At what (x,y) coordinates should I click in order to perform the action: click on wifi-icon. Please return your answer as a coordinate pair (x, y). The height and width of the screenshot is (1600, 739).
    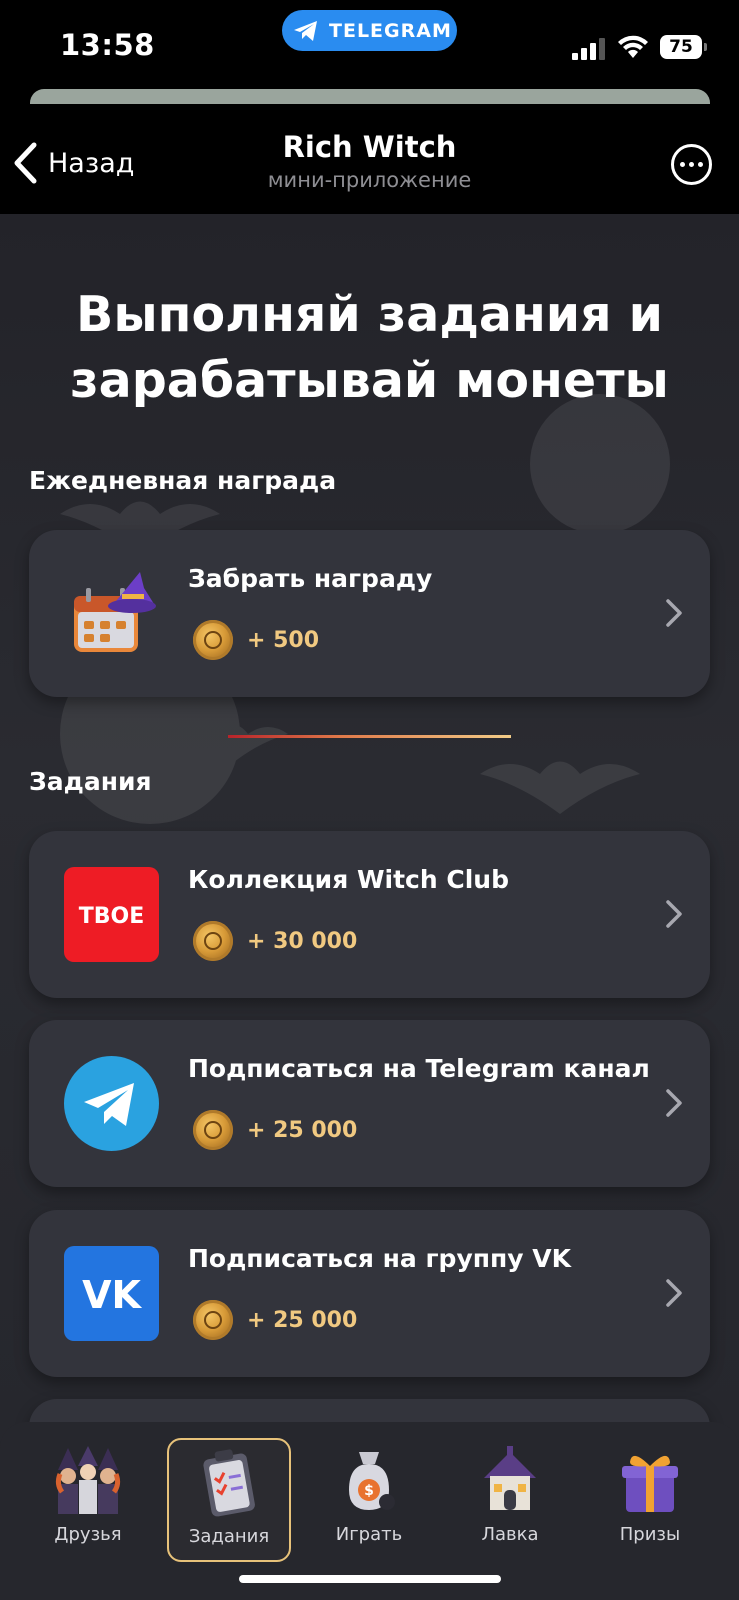
    Looking at the image, I should click on (633, 46).